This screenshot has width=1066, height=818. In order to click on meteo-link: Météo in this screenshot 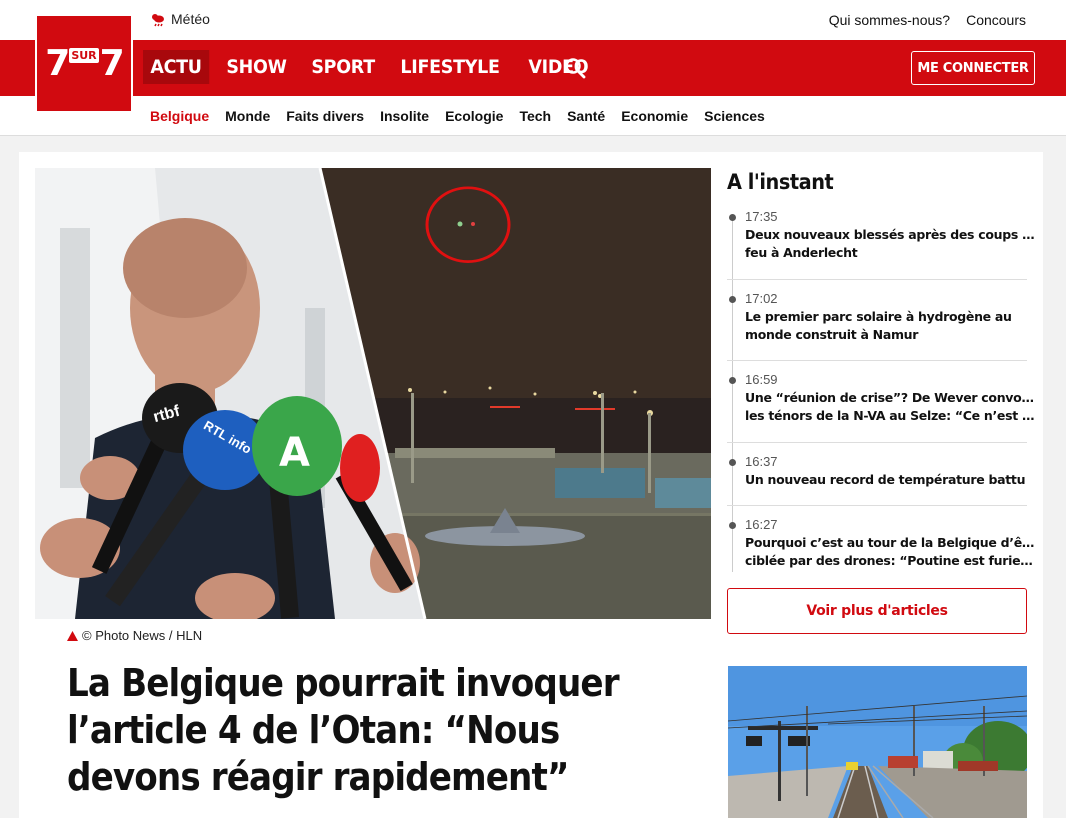, I will do `click(180, 19)`.